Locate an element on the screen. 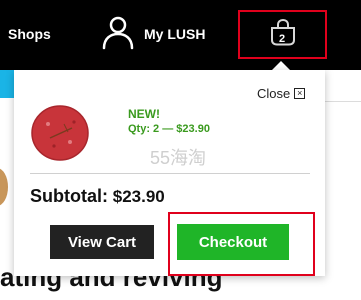 This screenshot has height=300, width=361. close-icon: × is located at coordinates (300, 93).